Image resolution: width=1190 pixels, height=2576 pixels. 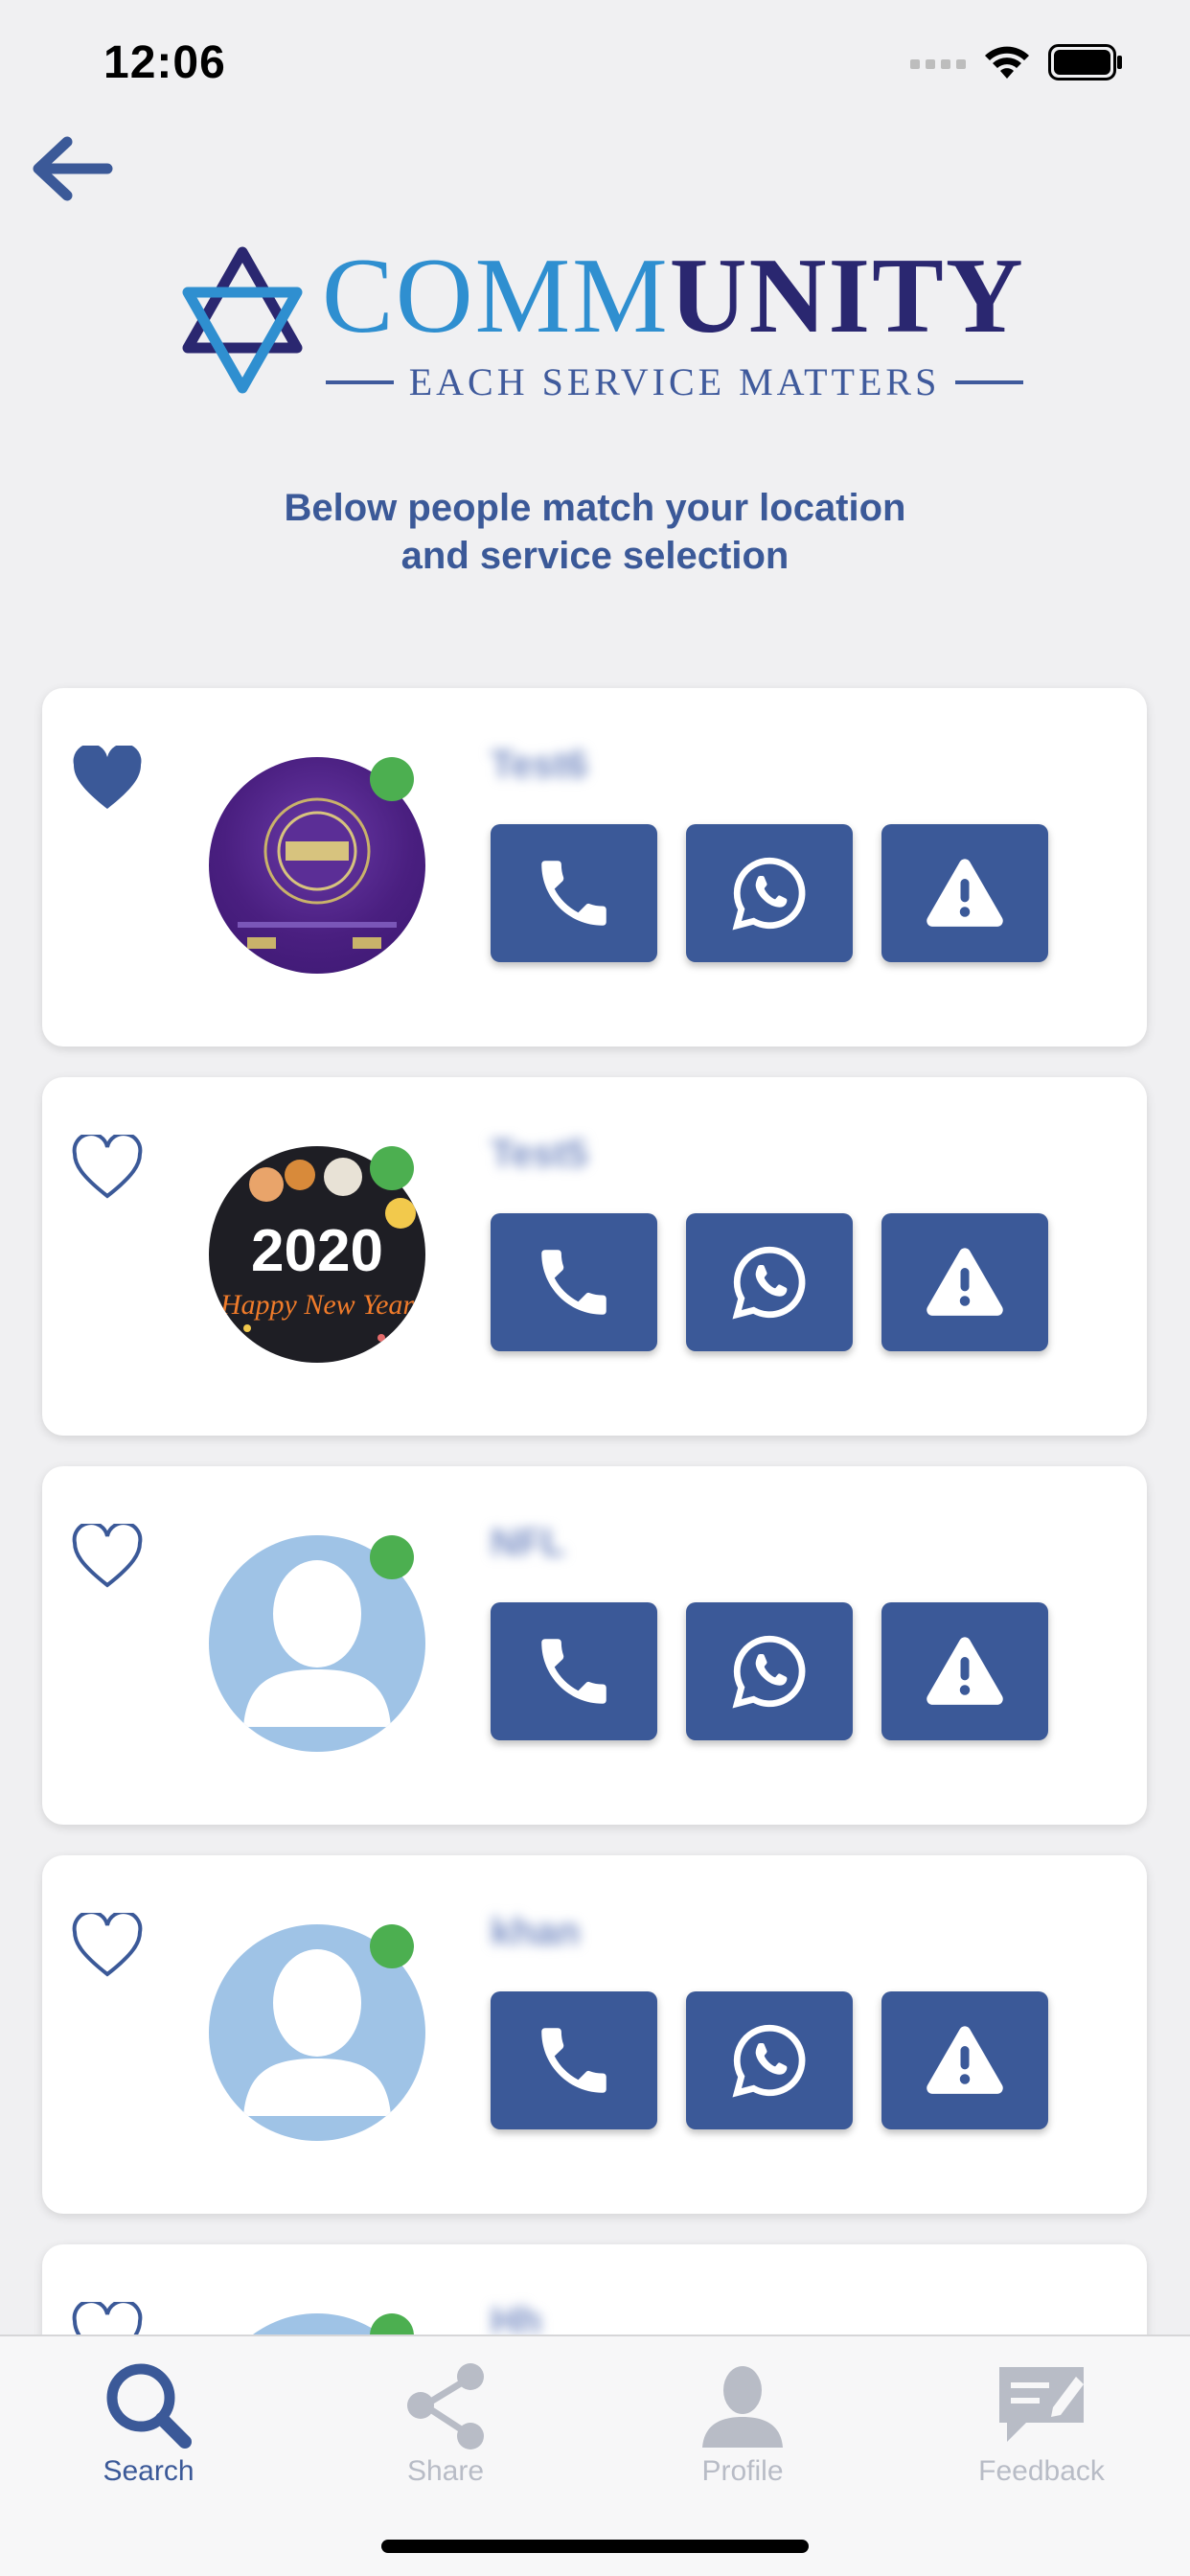 What do you see at coordinates (1041, 2471) in the screenshot?
I see `tab-label: Feedback` at bounding box center [1041, 2471].